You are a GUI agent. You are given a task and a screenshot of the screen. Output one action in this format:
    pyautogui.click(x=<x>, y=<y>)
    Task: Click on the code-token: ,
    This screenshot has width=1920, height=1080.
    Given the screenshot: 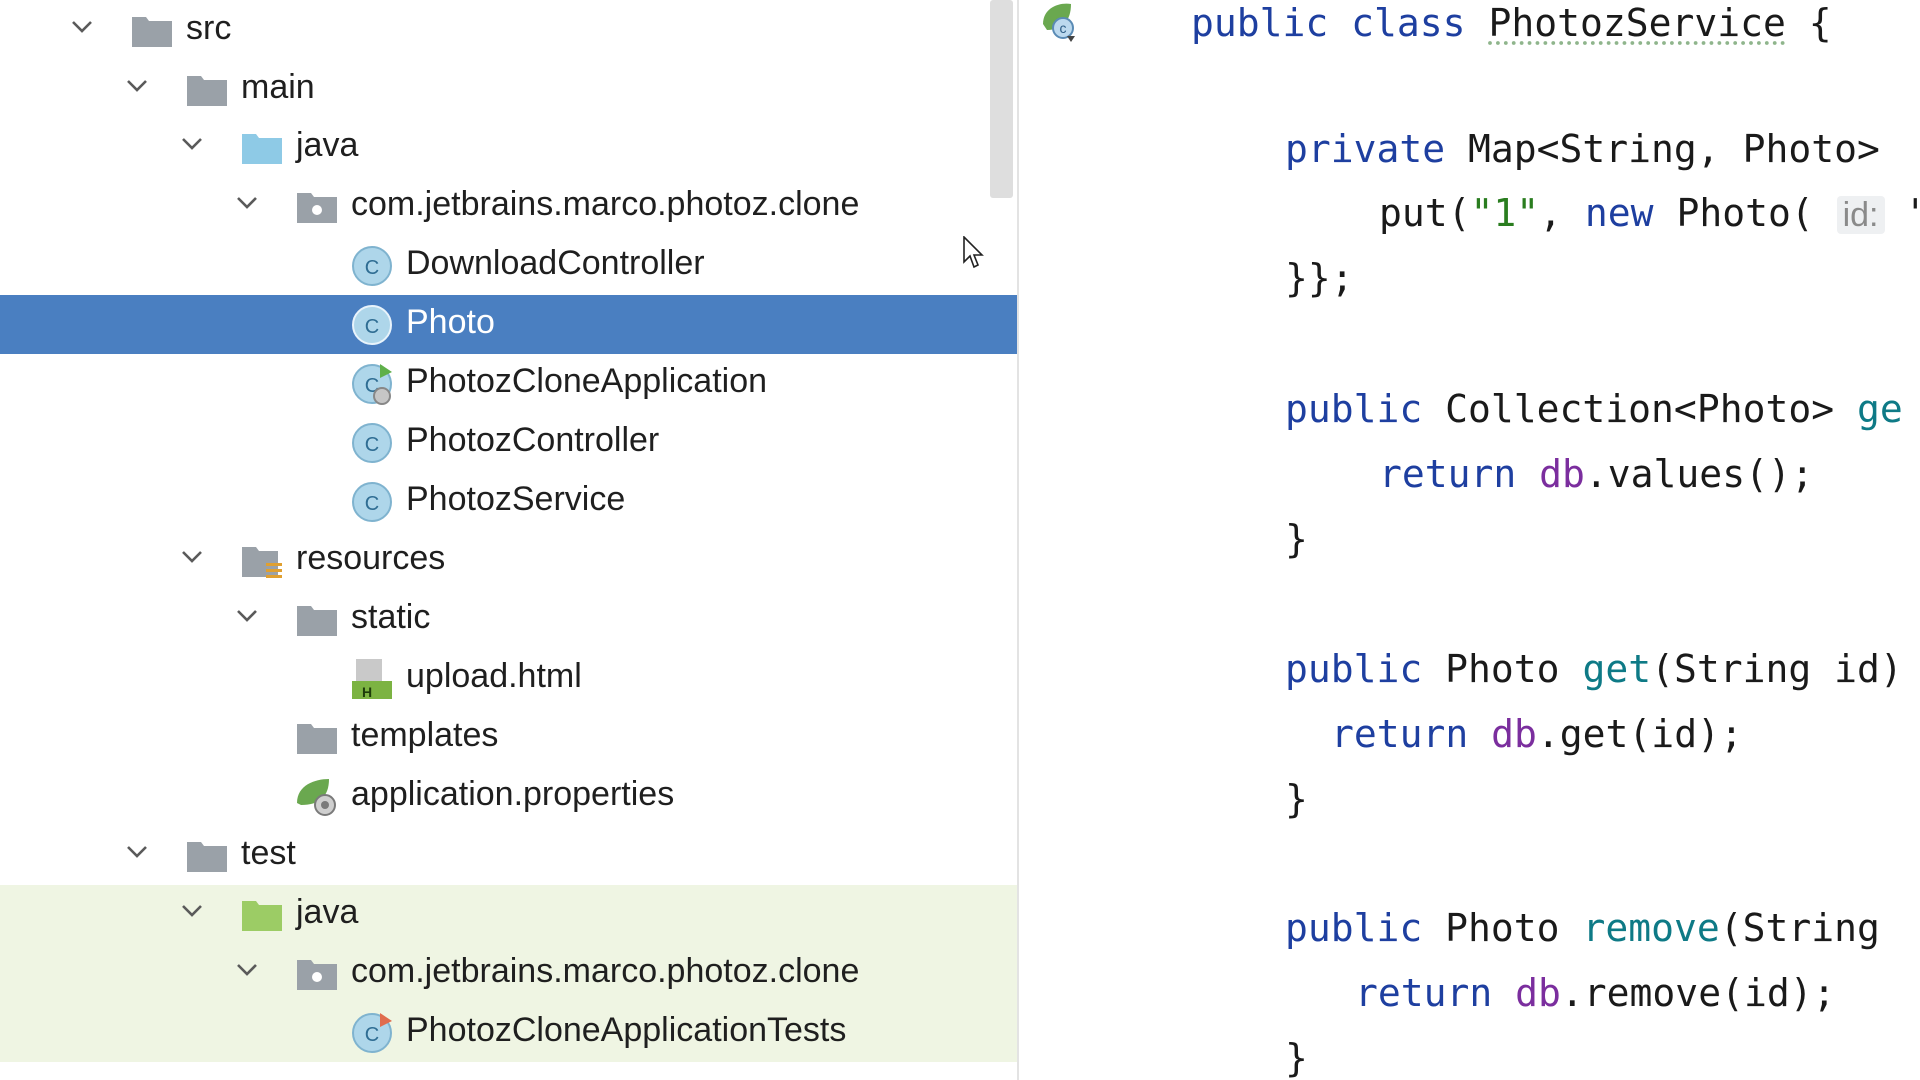 What is the action you would take?
    pyautogui.click(x=1562, y=213)
    